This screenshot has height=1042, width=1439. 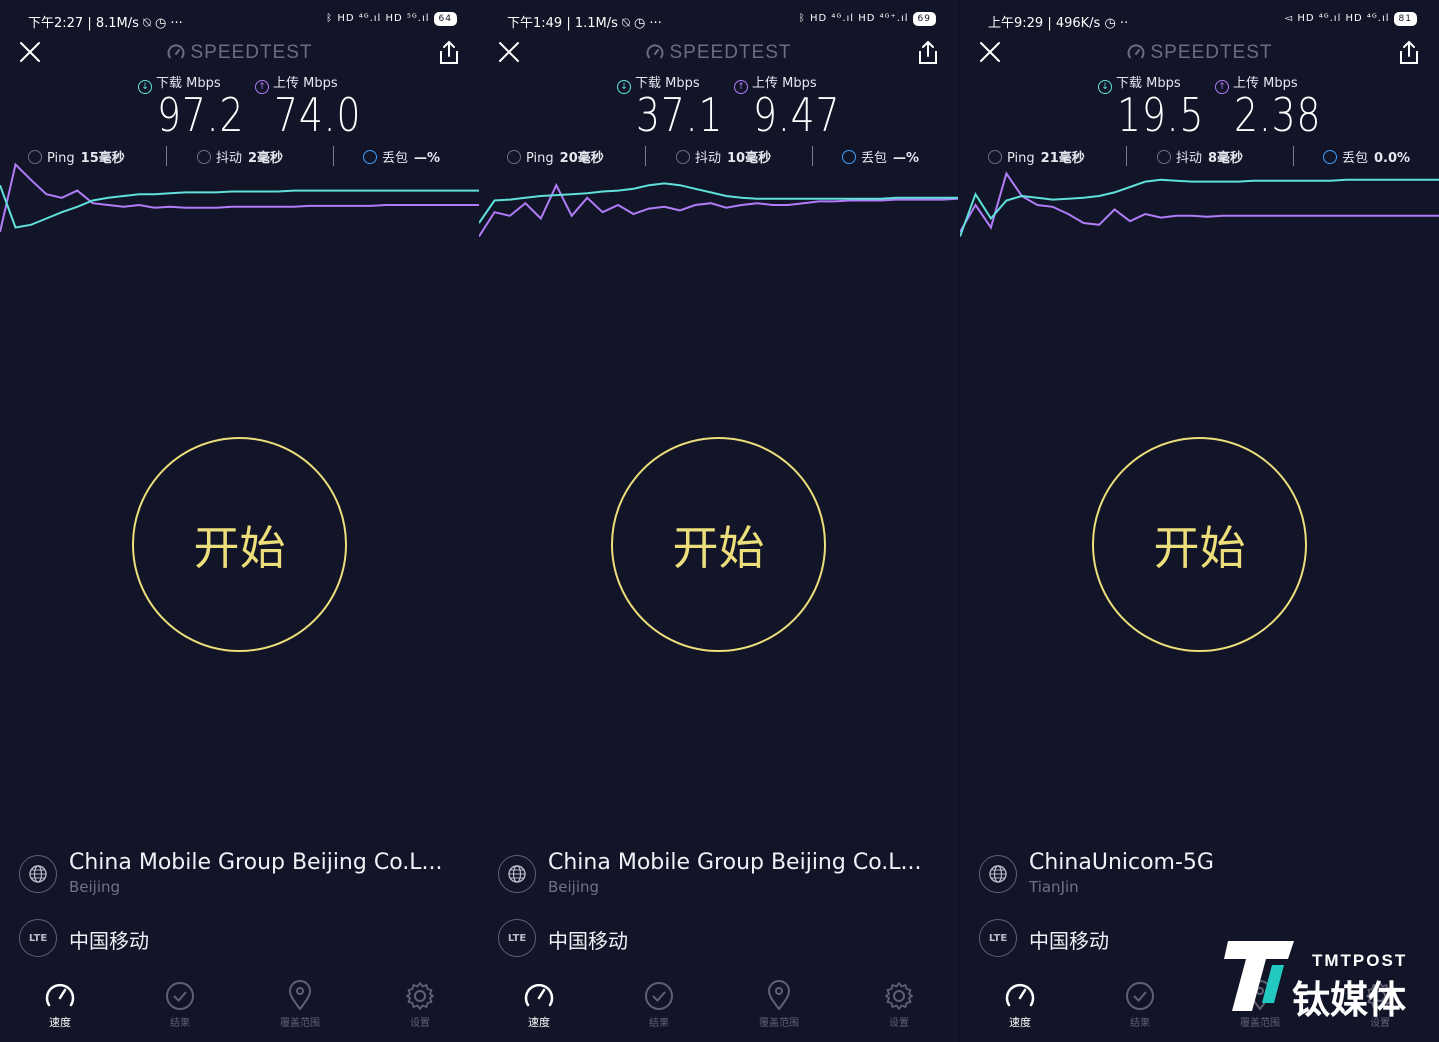 I want to click on server-location: TianJin, so click(x=1054, y=887).